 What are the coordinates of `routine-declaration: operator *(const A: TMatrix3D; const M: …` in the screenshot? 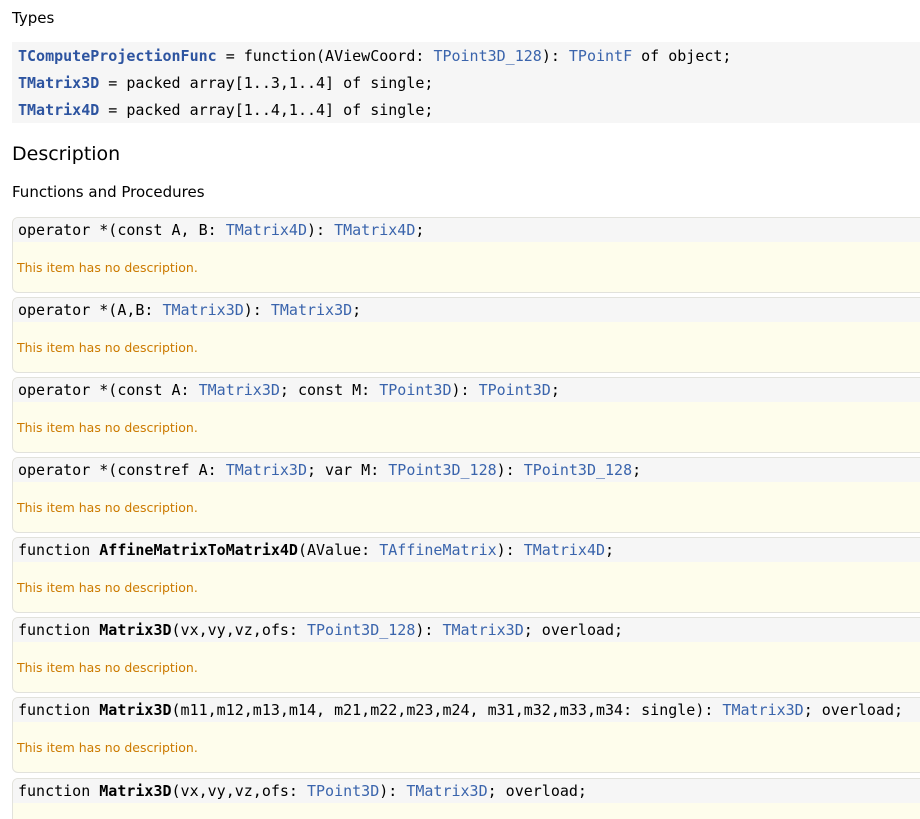 It's located at (466, 390).